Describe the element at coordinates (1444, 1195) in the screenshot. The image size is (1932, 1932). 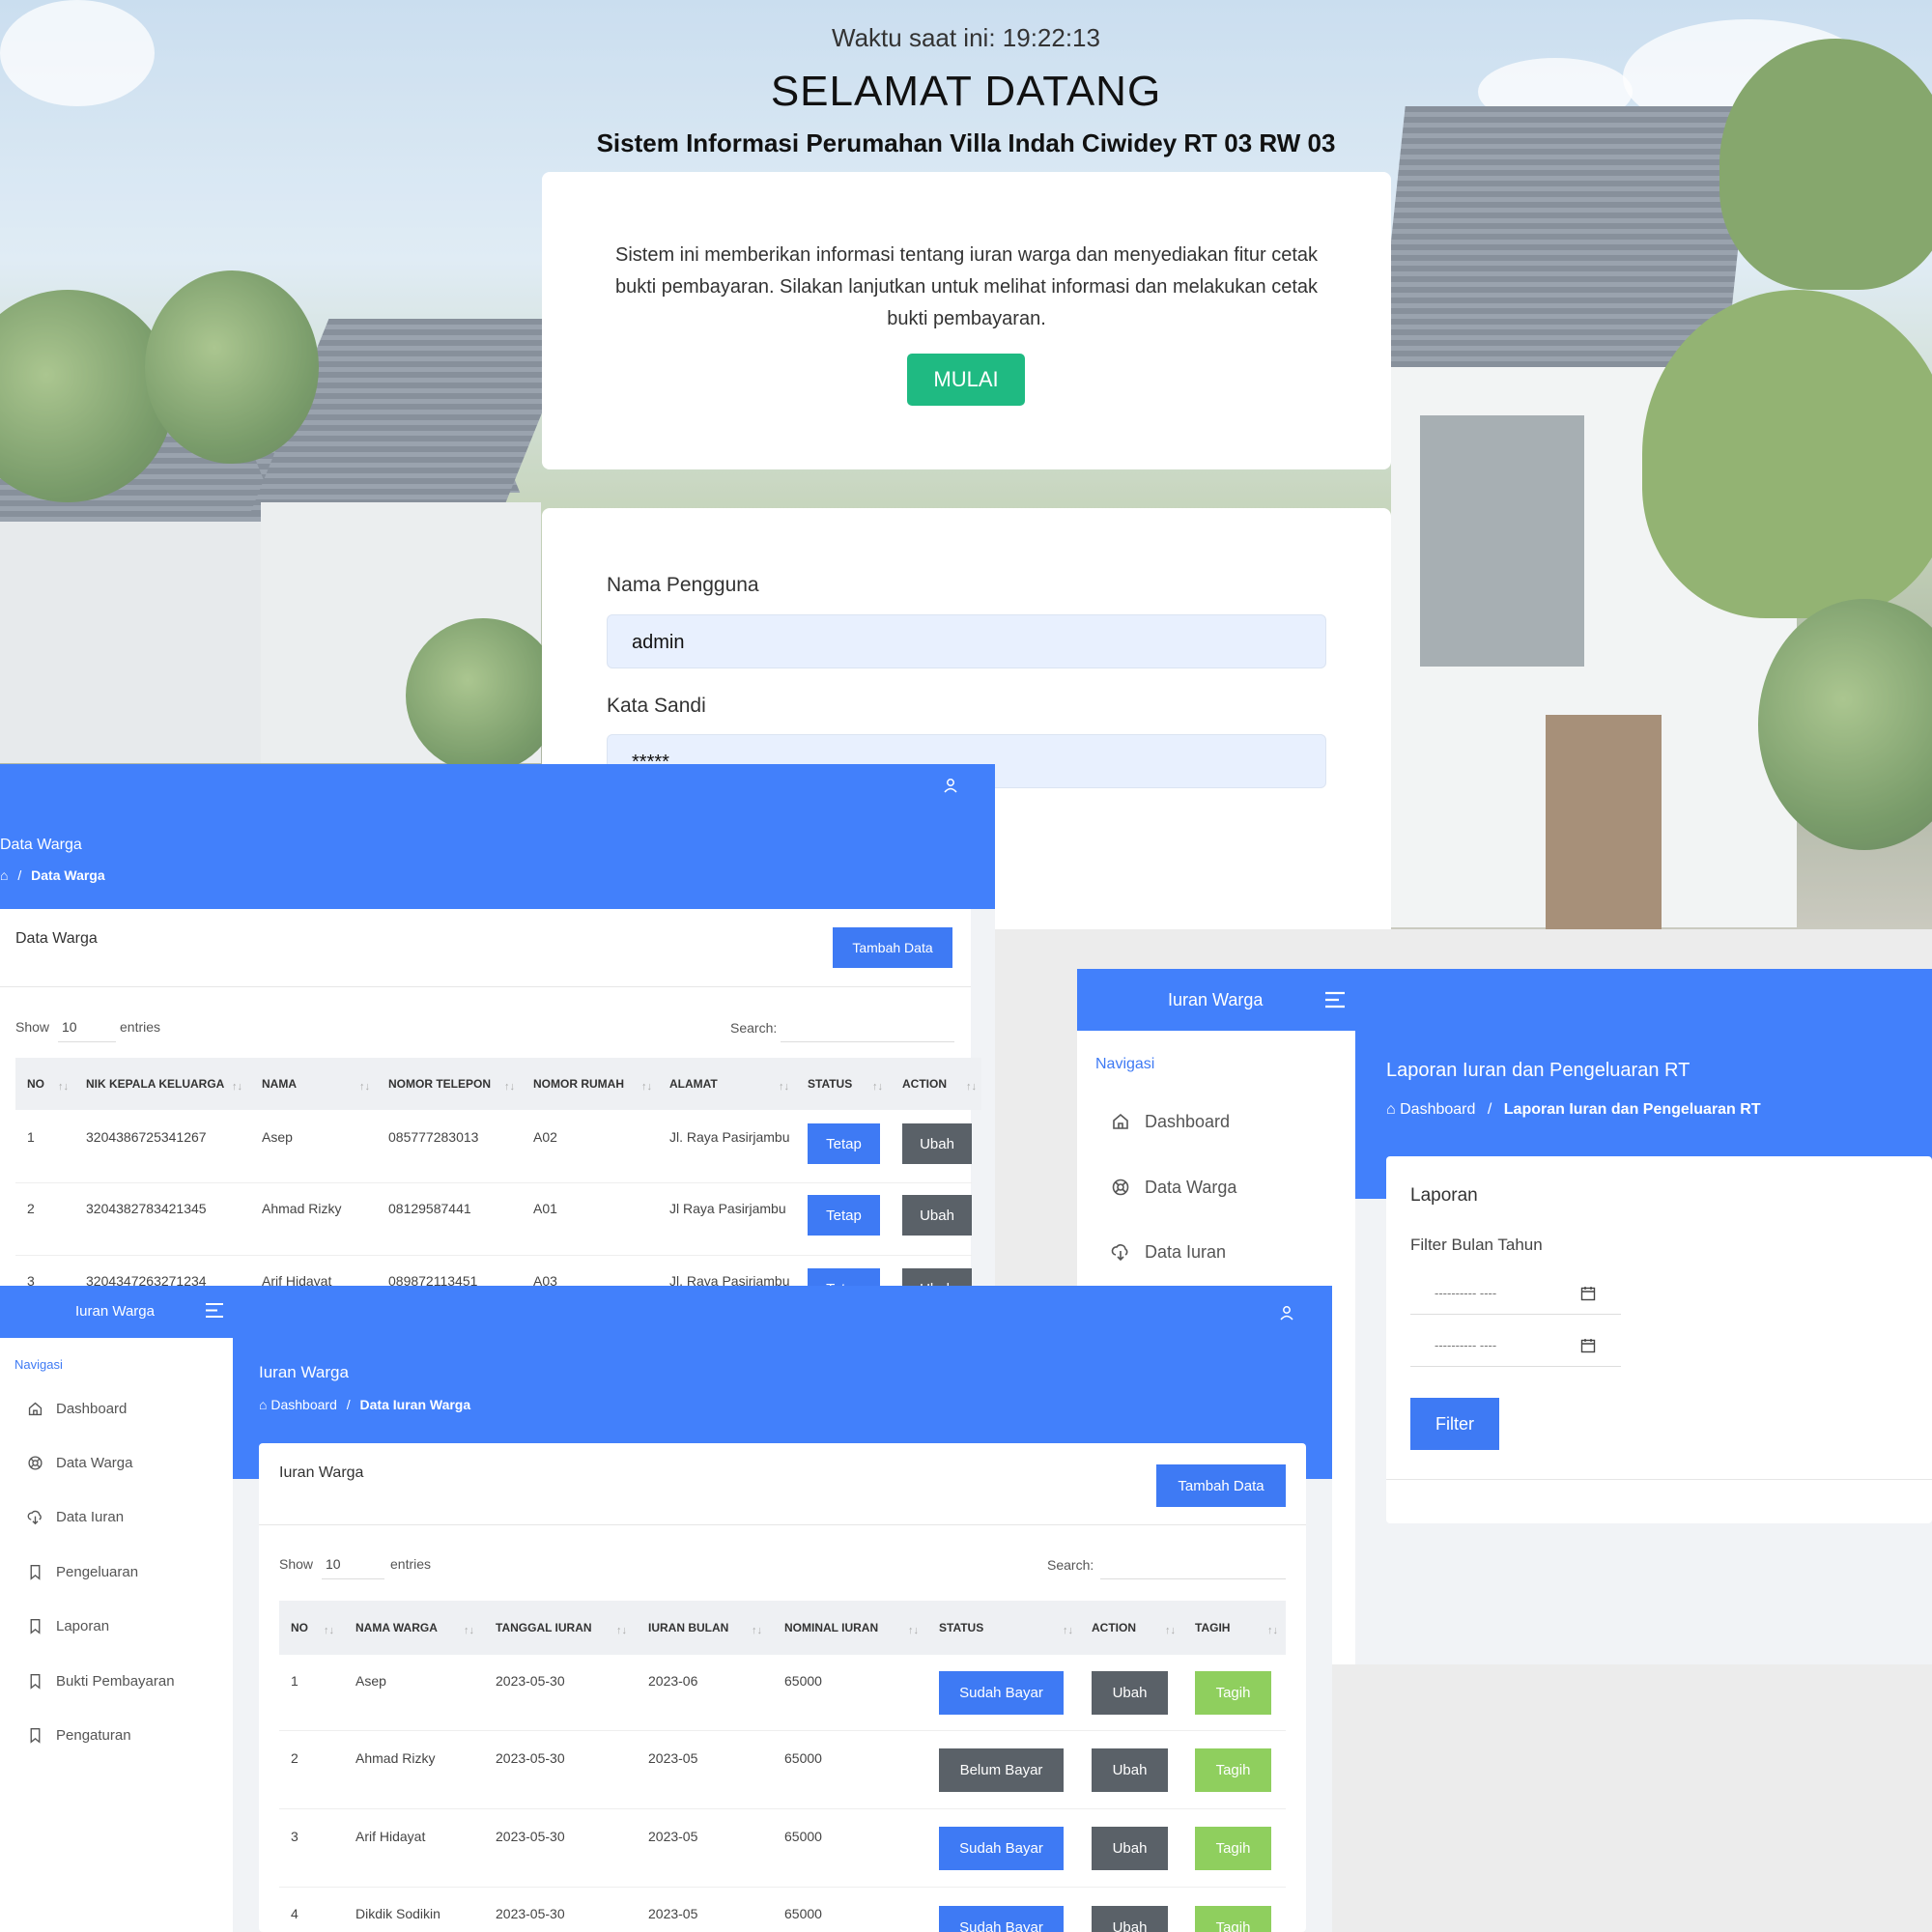
I see `card-title: Laporan` at that location.